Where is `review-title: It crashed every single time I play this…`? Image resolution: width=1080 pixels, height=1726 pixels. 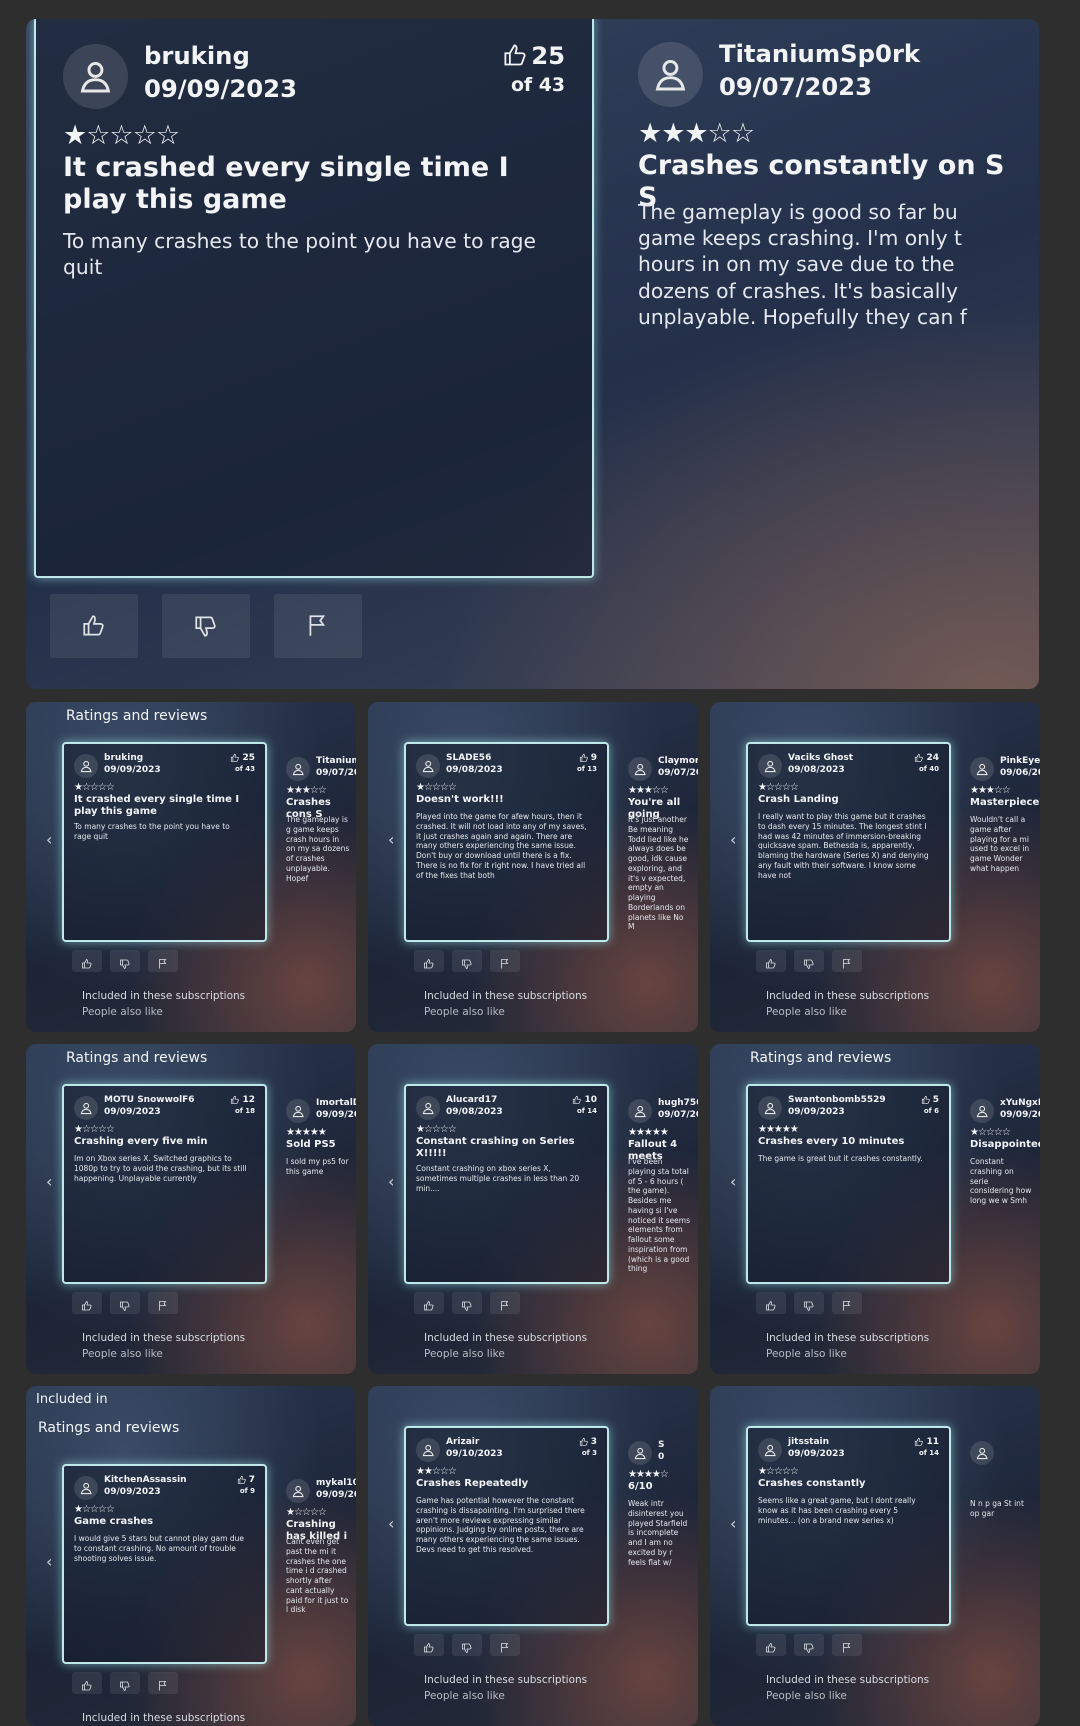 review-title: It crashed every single time I play this… is located at coordinates (286, 184).